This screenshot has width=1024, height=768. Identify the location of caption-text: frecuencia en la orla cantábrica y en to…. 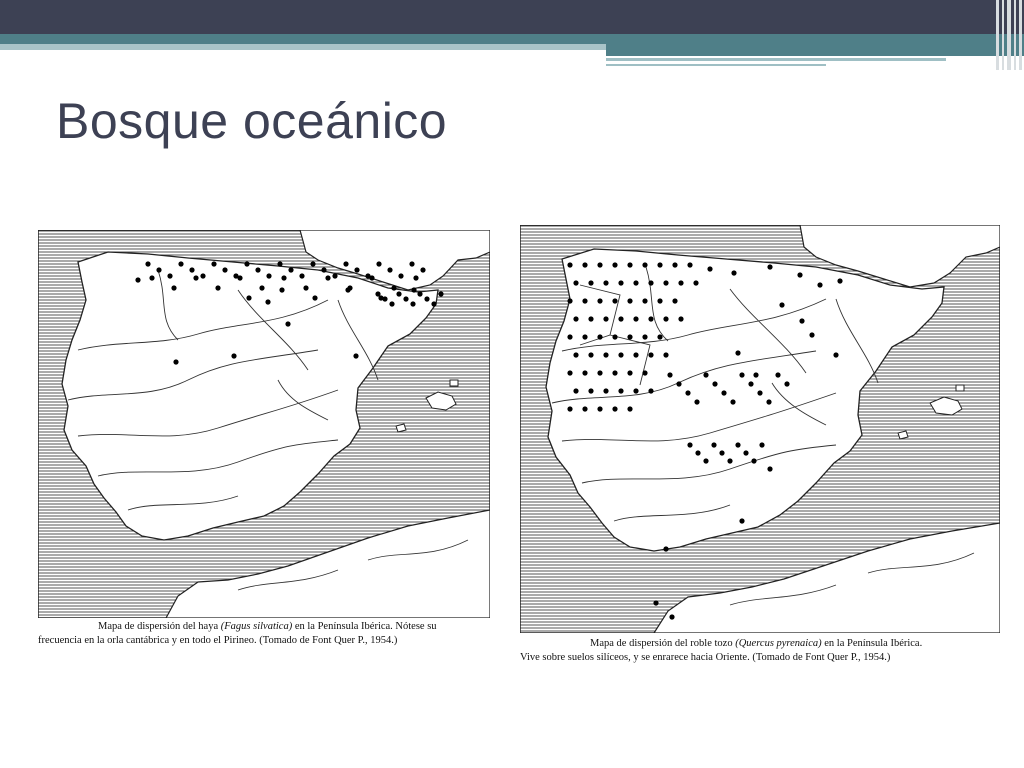
(218, 640).